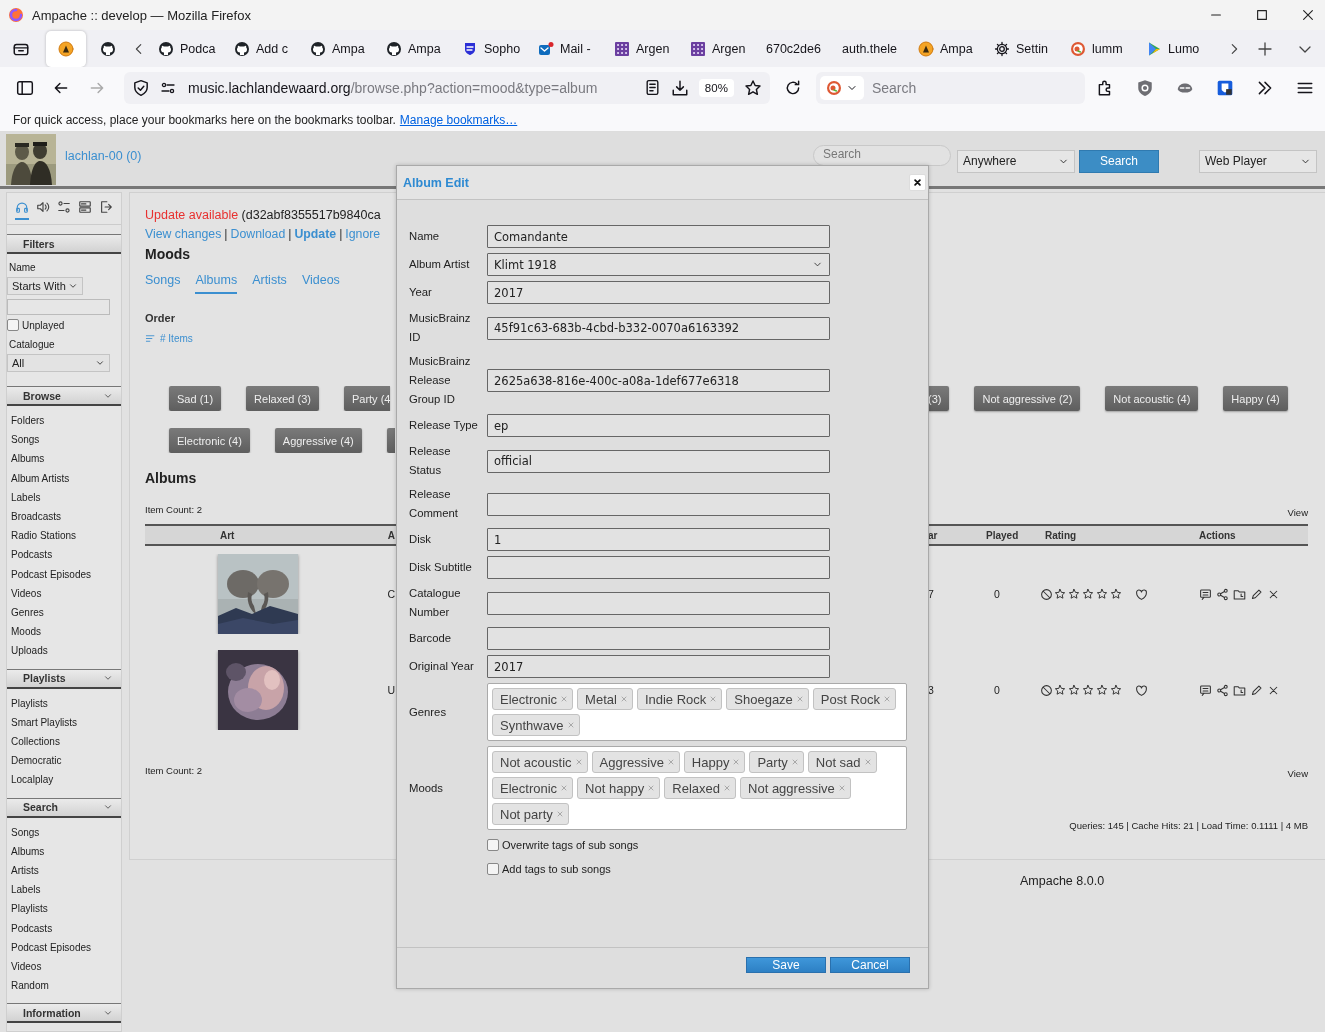 Image resolution: width=1325 pixels, height=1032 pixels. What do you see at coordinates (714, 762) in the screenshot?
I see `tag-chip: Happy` at bounding box center [714, 762].